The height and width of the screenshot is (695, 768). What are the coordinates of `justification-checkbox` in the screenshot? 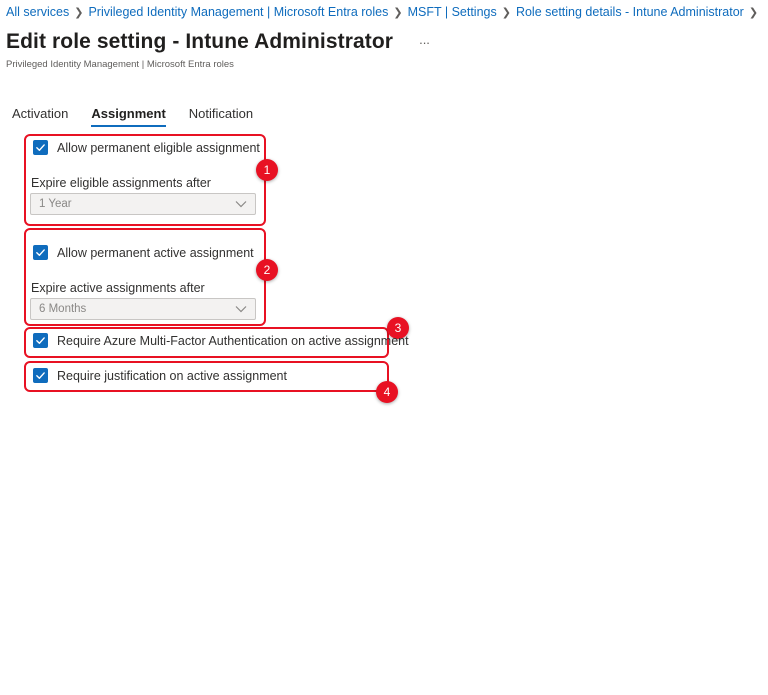 It's located at (40, 375).